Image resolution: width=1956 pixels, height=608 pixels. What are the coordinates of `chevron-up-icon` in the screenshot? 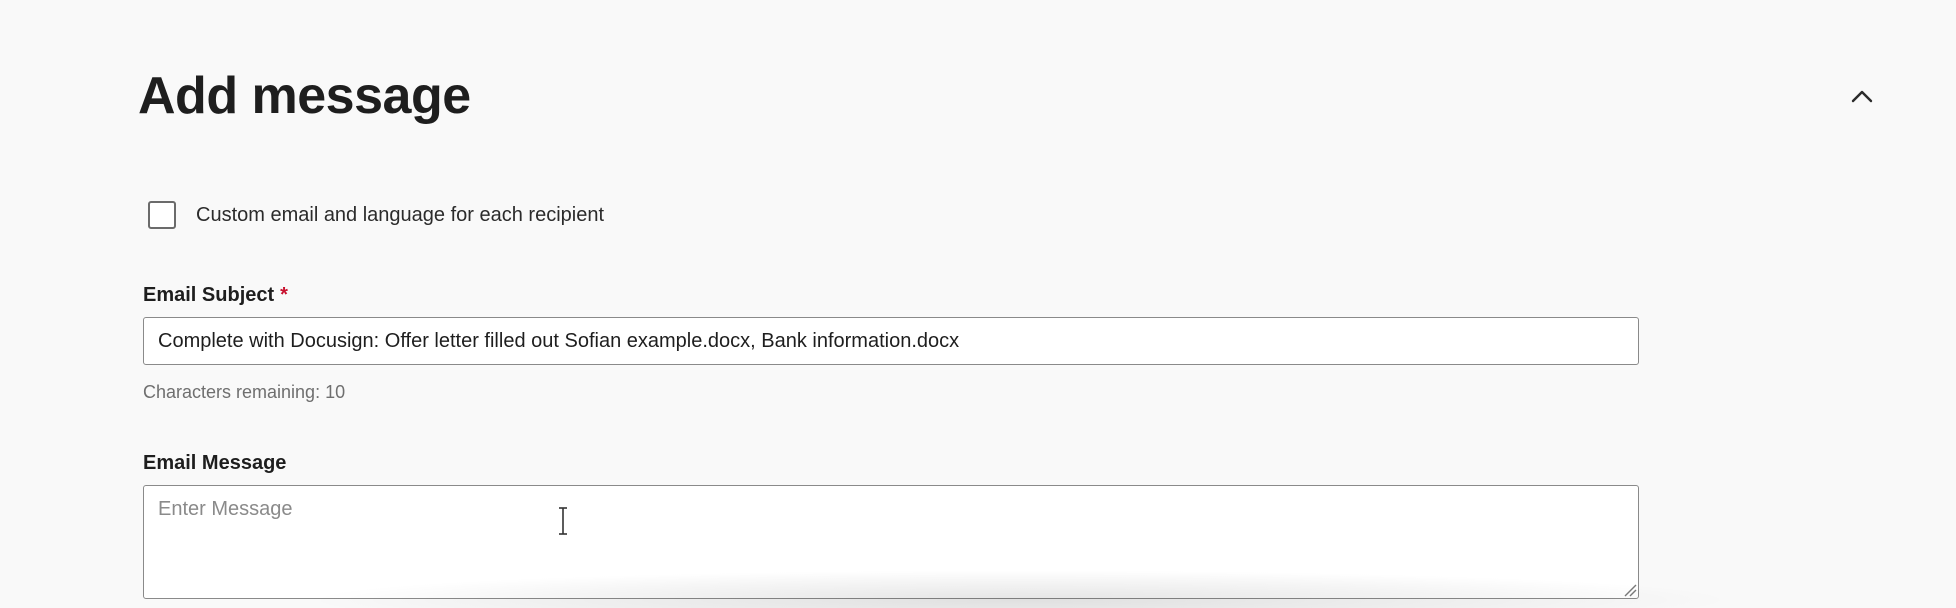 It's located at (1862, 96).